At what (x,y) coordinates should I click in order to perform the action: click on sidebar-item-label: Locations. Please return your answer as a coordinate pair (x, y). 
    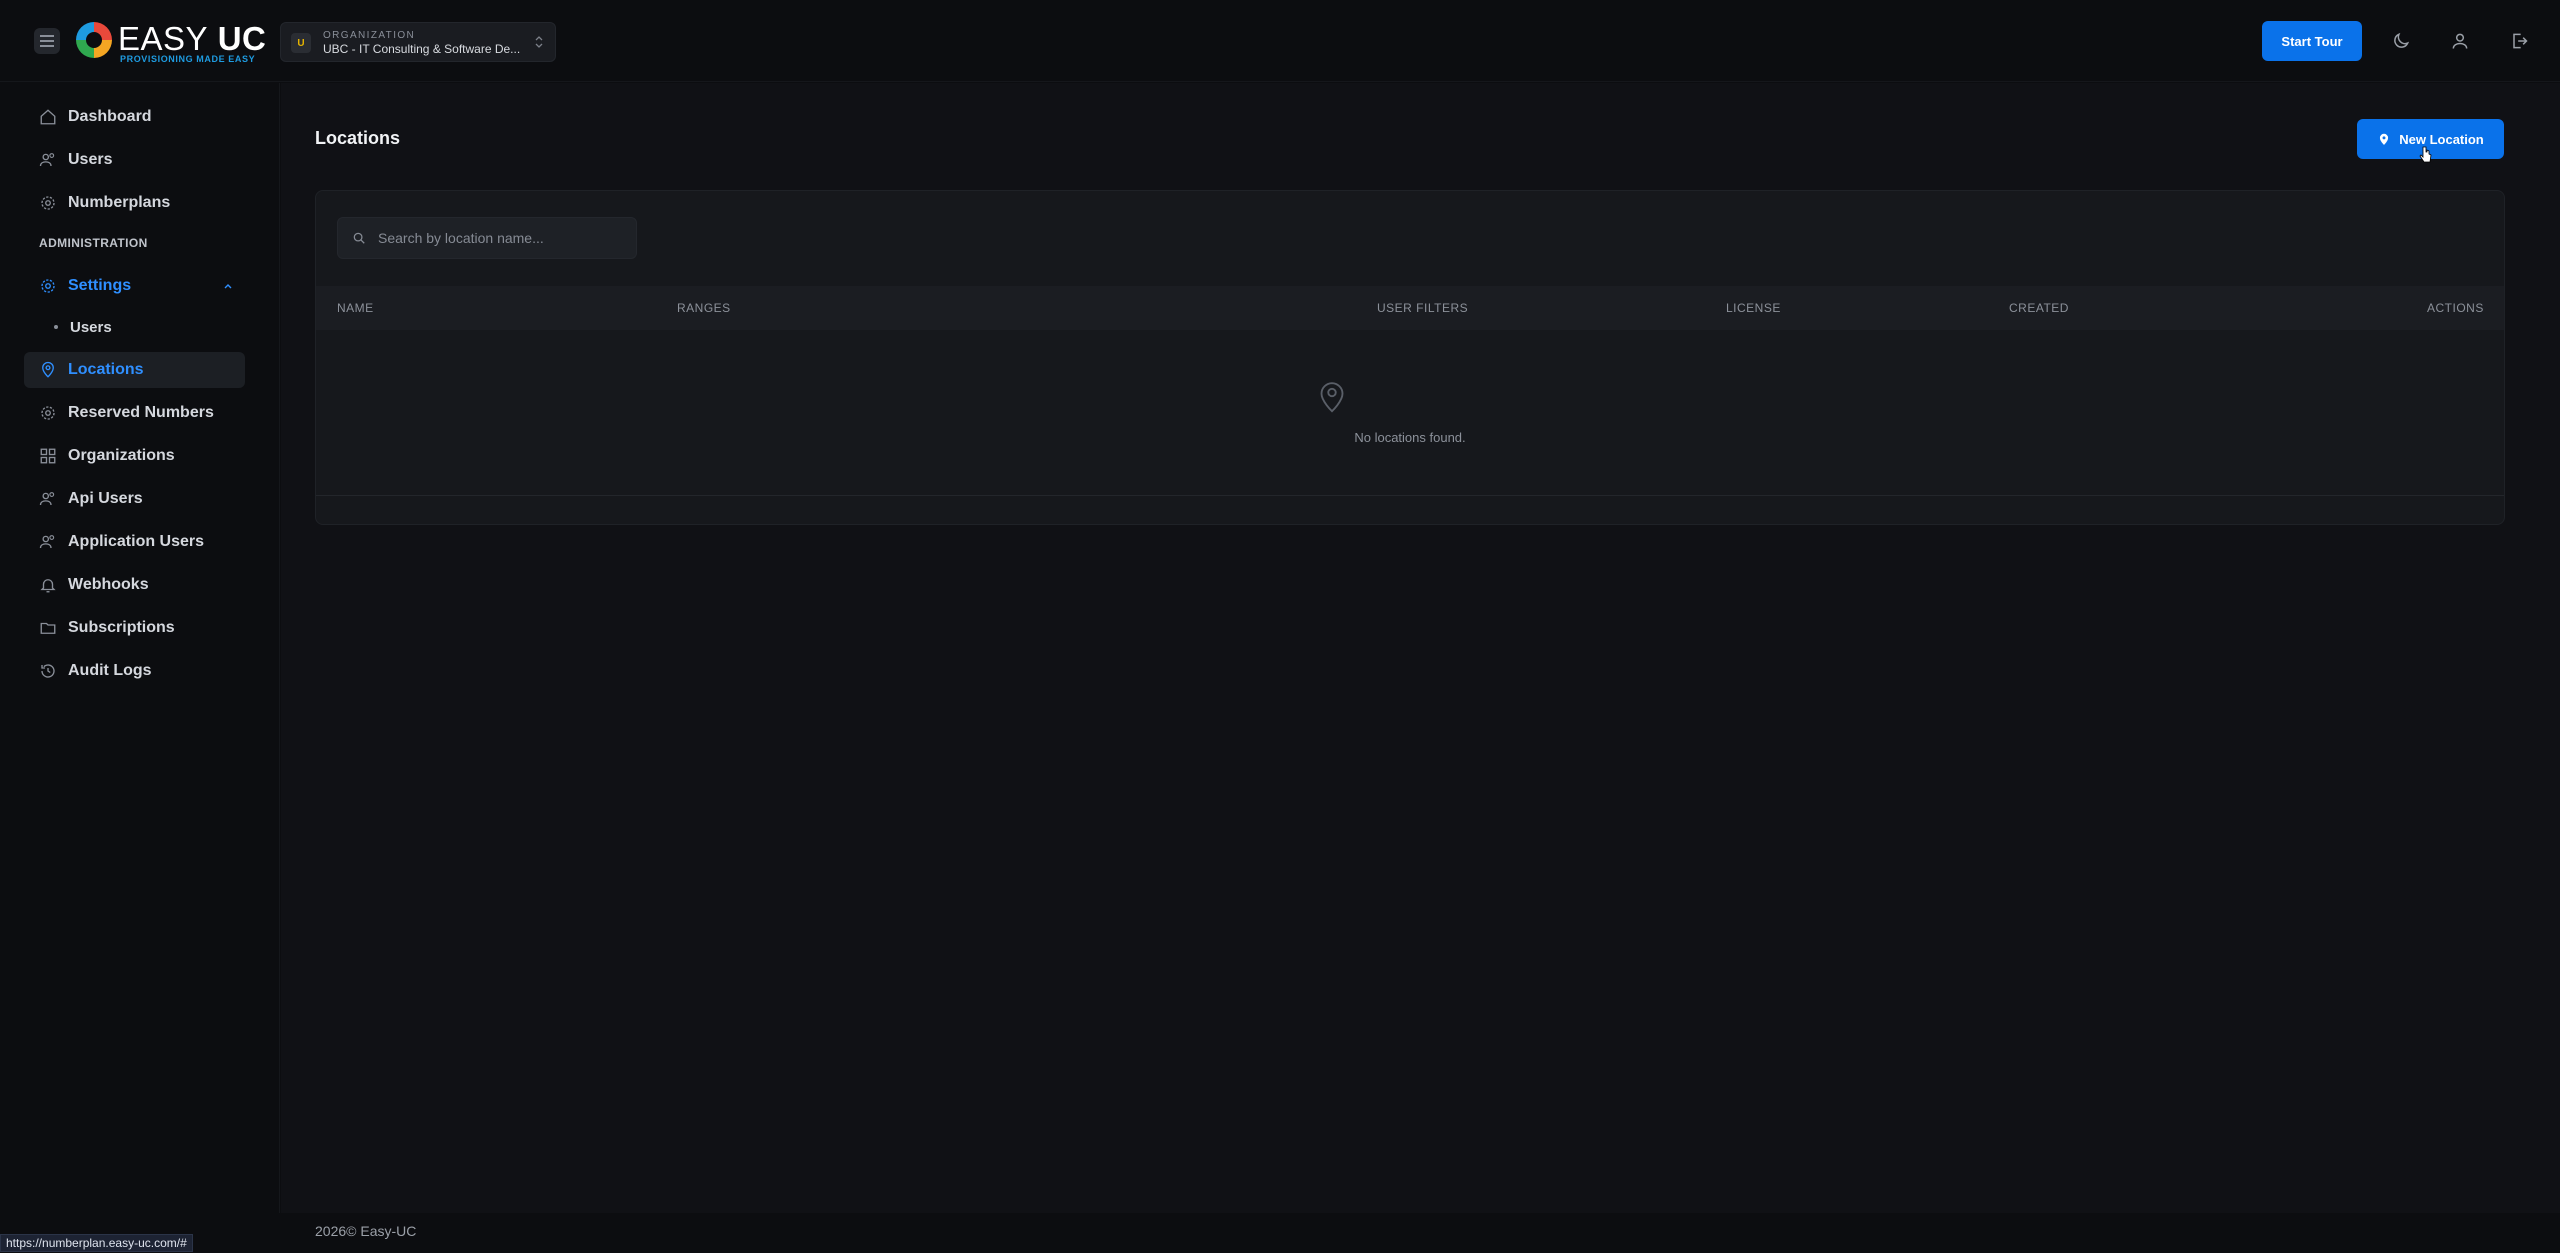
    Looking at the image, I should click on (106, 369).